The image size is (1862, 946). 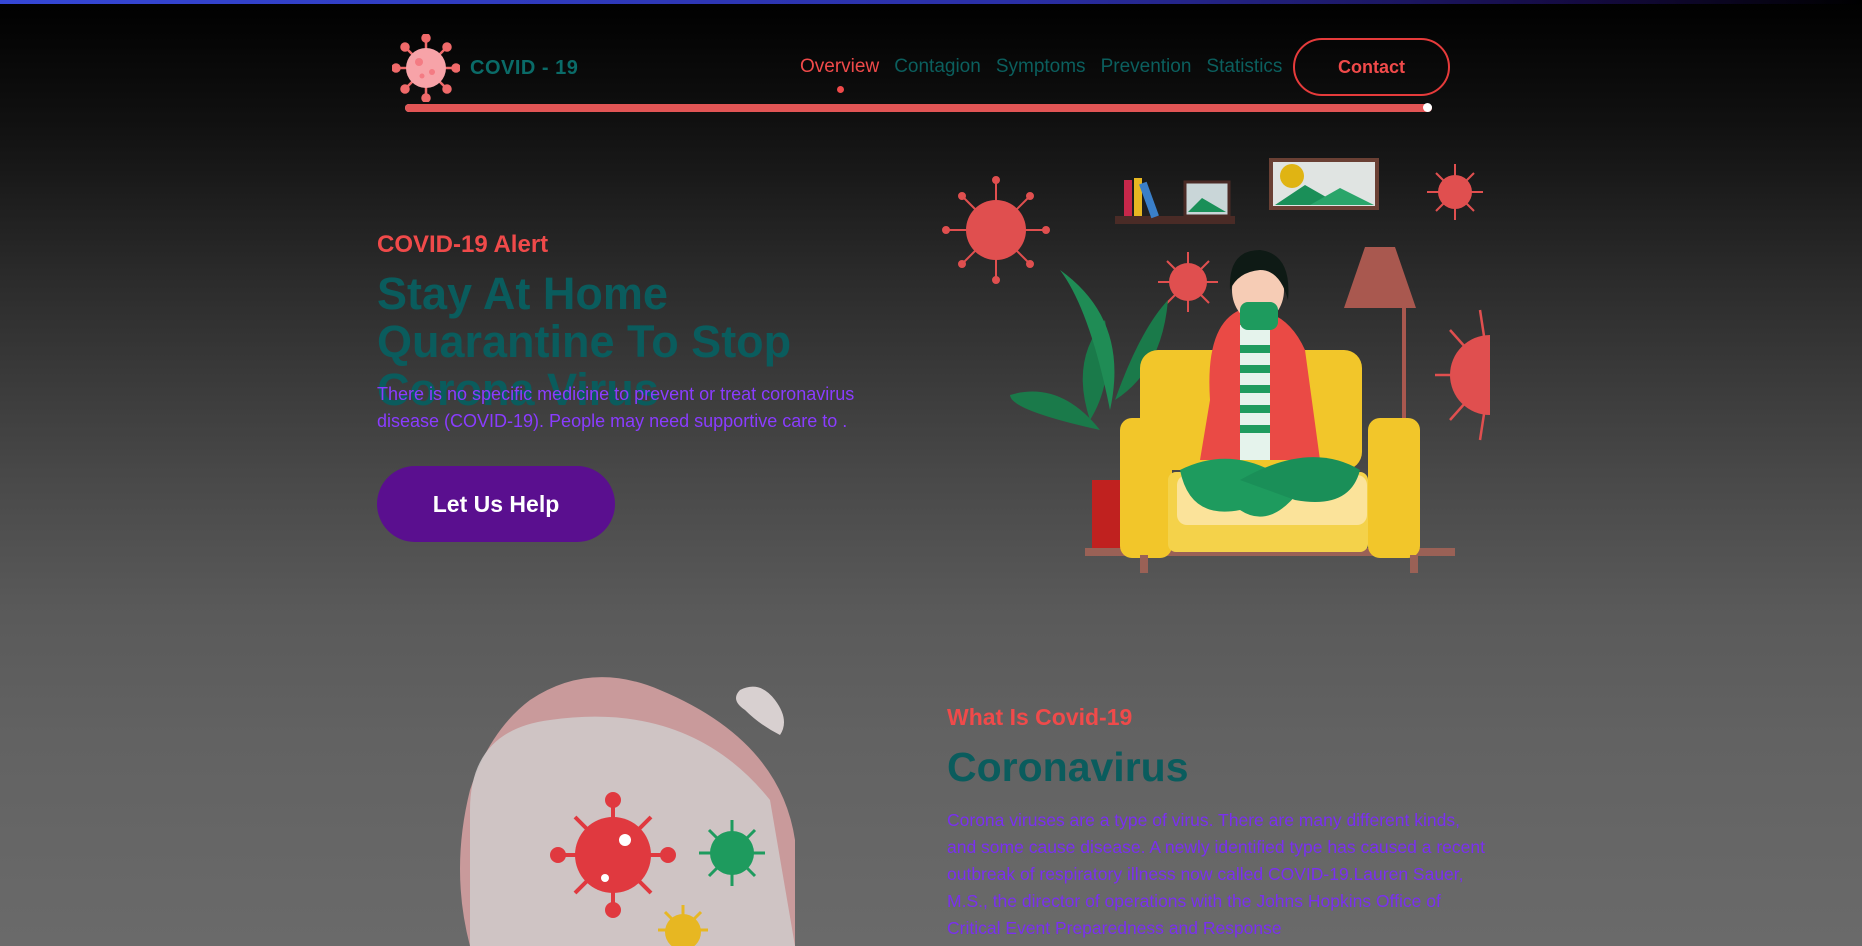 I want to click on nav-prevention: Prevention, so click(x=1146, y=67).